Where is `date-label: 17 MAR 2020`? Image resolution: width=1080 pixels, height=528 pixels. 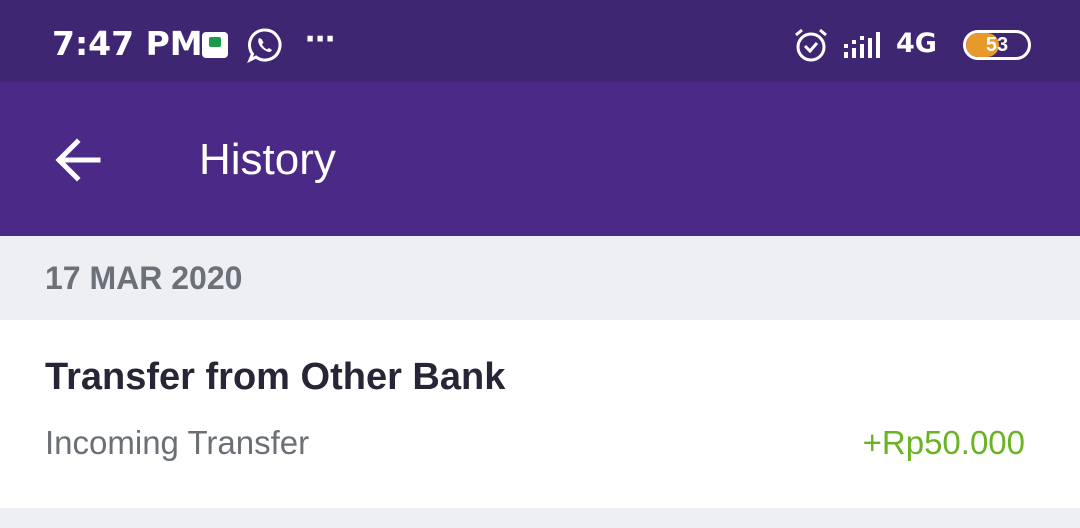 date-label: 17 MAR 2020 is located at coordinates (144, 278).